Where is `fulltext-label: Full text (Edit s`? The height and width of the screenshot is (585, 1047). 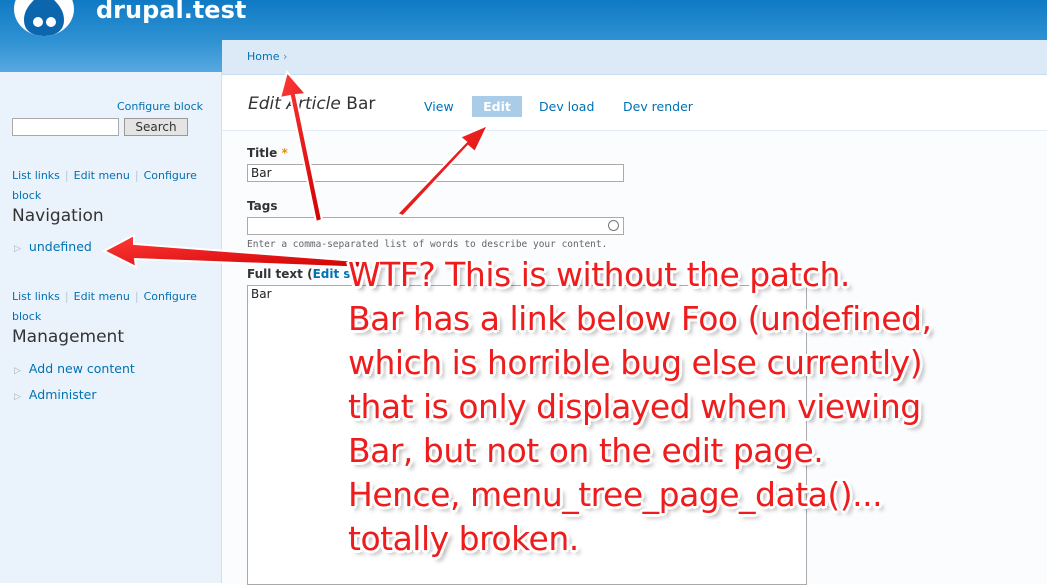
fulltext-label: Full text (Edit s is located at coordinates (299, 274).